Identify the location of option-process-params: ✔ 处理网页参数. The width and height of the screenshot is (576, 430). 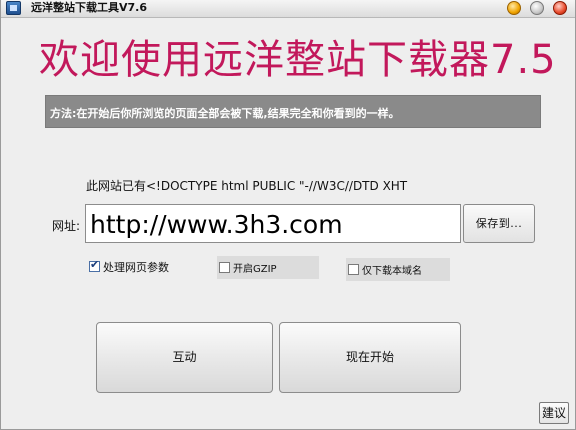
(136, 266).